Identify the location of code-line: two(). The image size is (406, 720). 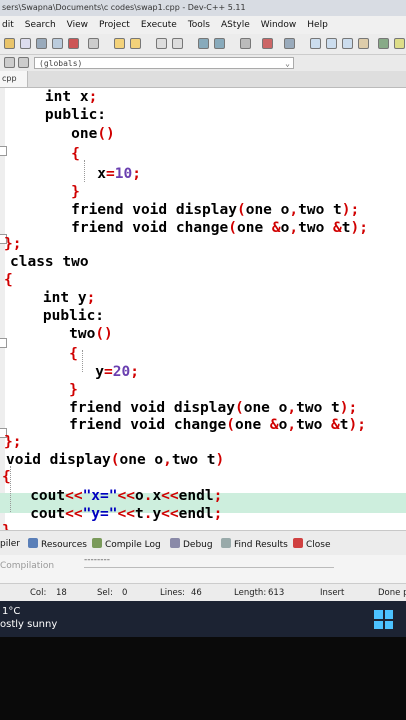
(60, 334).